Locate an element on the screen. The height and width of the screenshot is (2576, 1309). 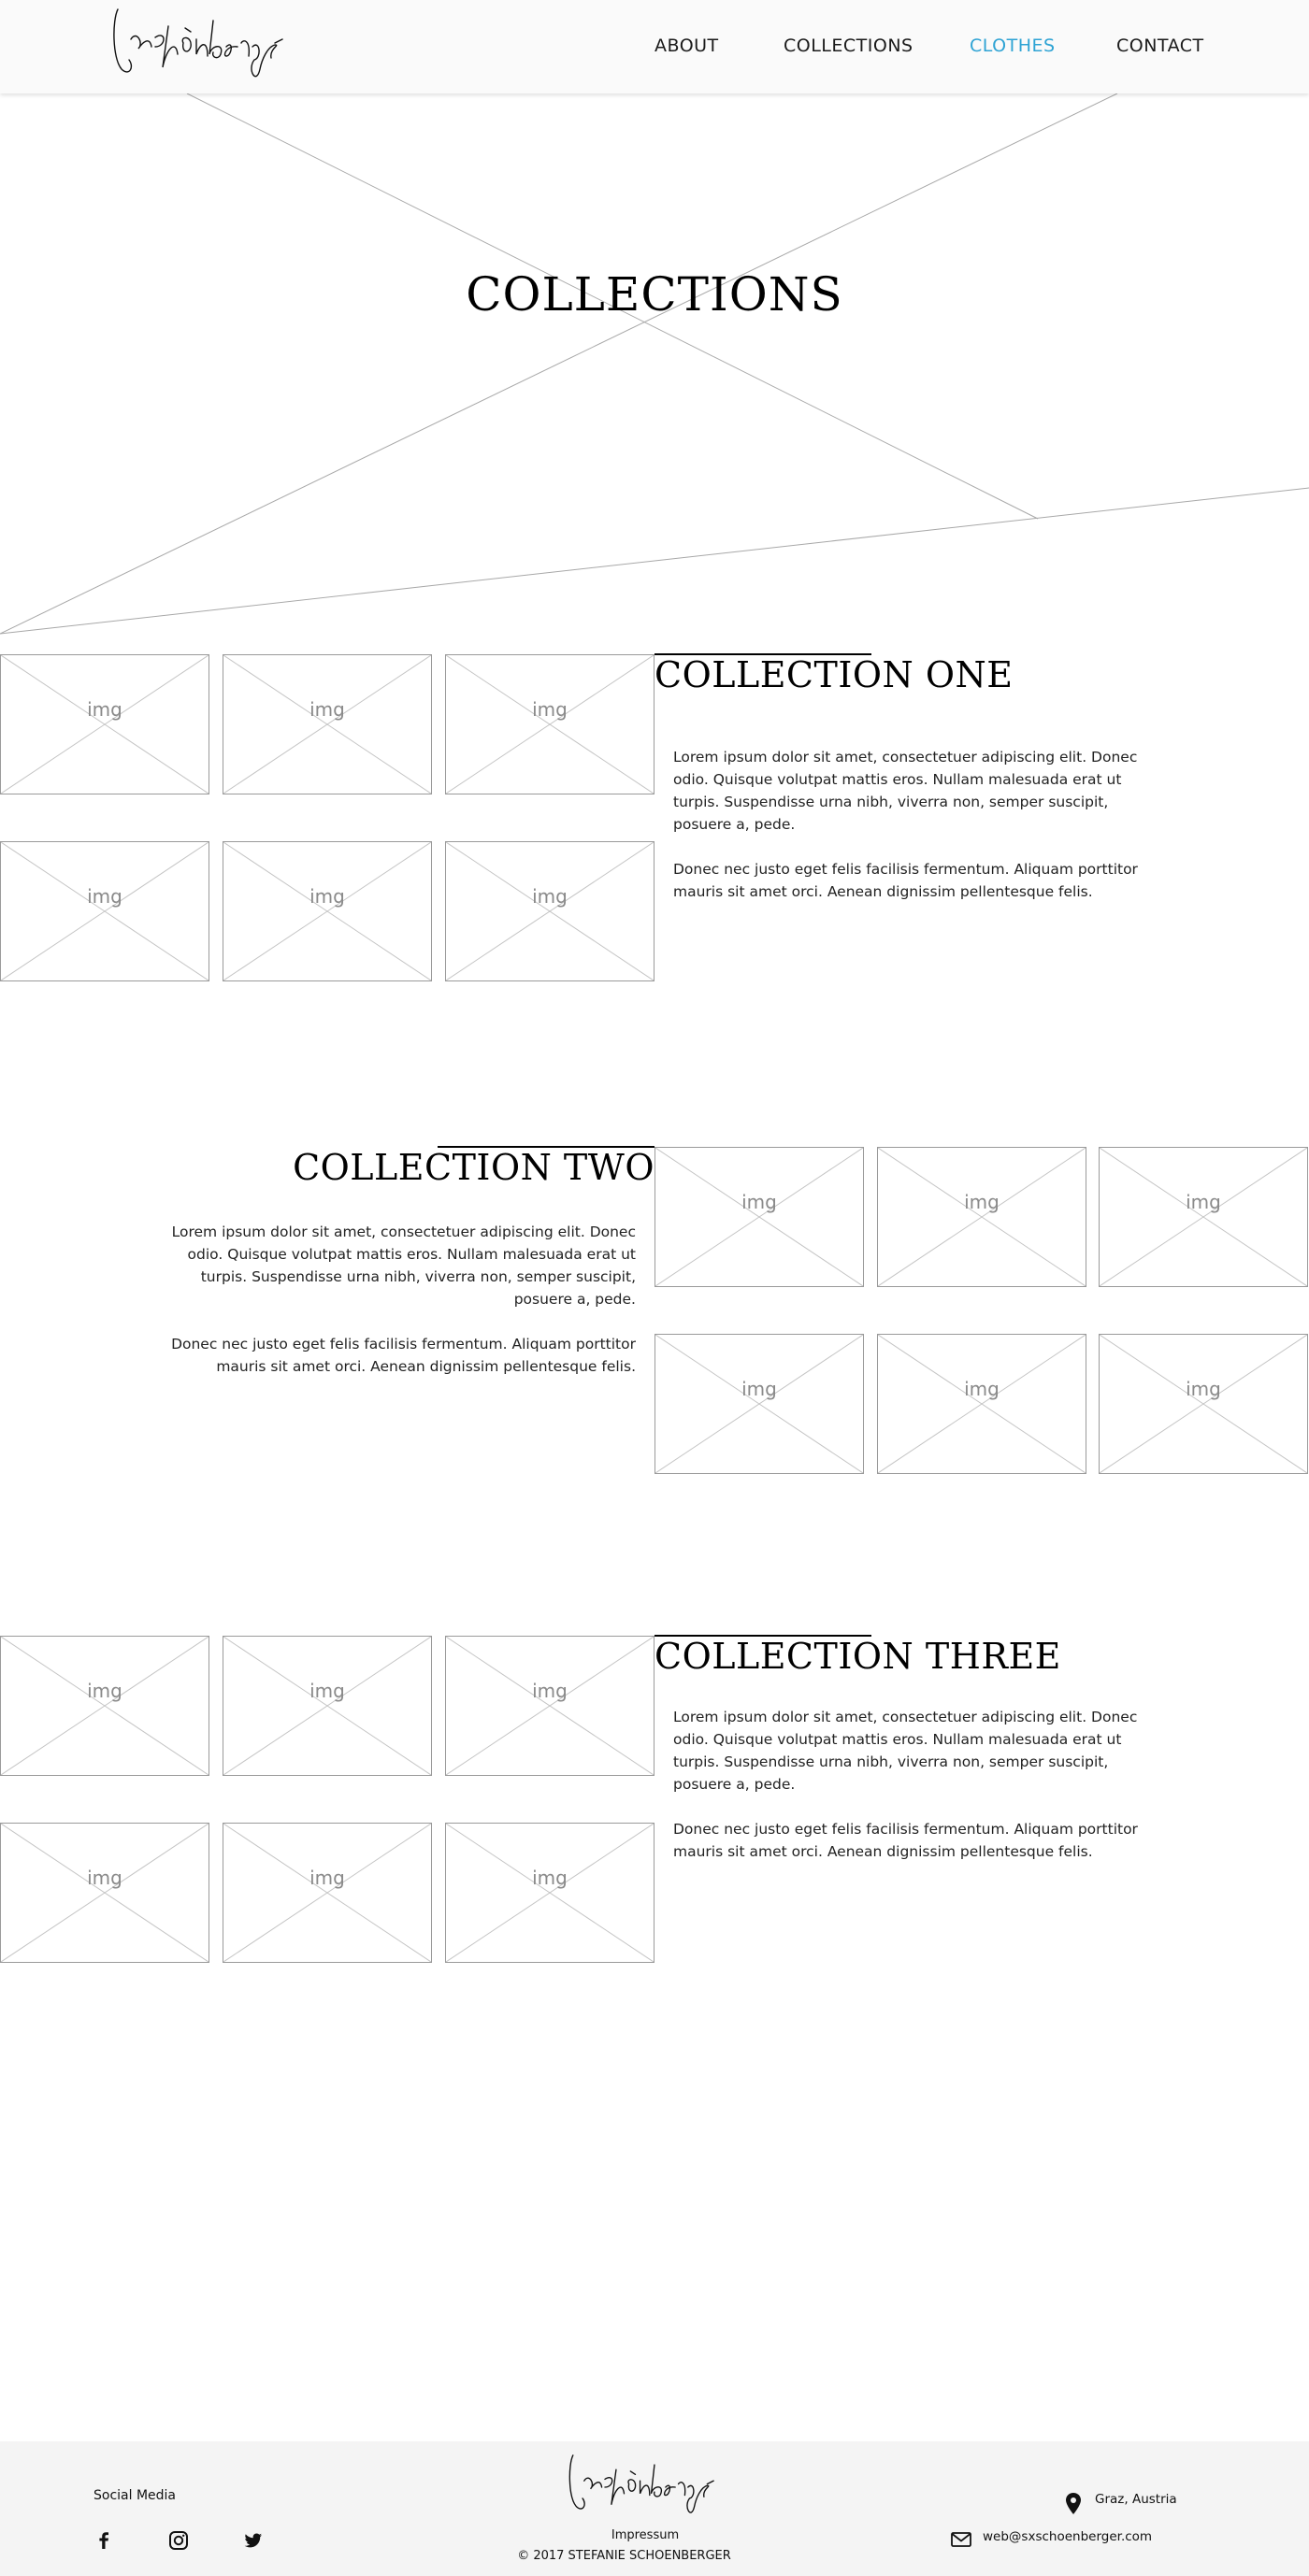
location-text: Graz, Austria is located at coordinates (1136, 2499).